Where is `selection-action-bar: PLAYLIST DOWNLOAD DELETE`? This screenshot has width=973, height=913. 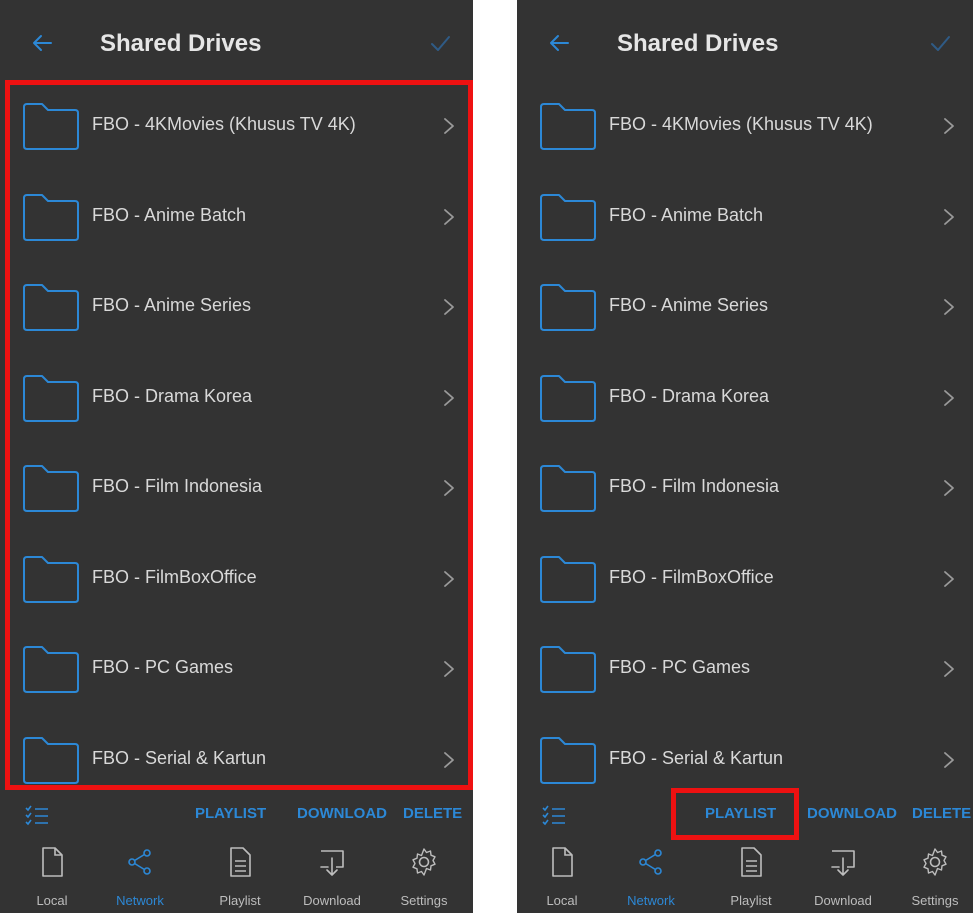
selection-action-bar: PLAYLIST DOWNLOAD DELETE is located at coordinates (236, 815).